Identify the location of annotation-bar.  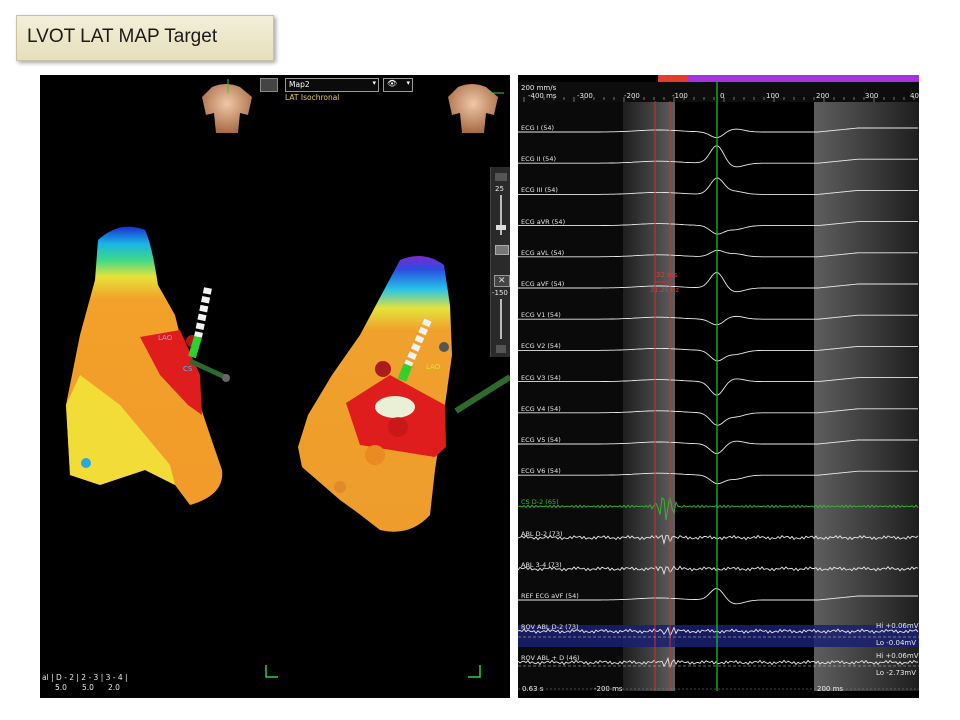
(803, 78).